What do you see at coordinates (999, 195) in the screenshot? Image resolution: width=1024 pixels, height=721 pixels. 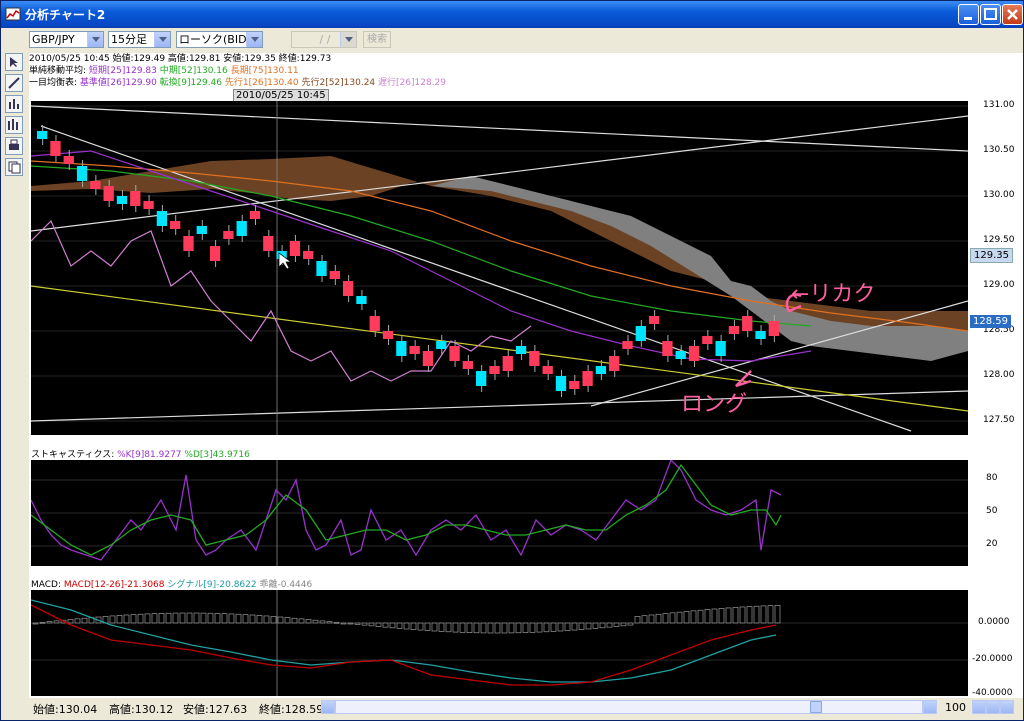 I see `price-tick: 130.00` at bounding box center [999, 195].